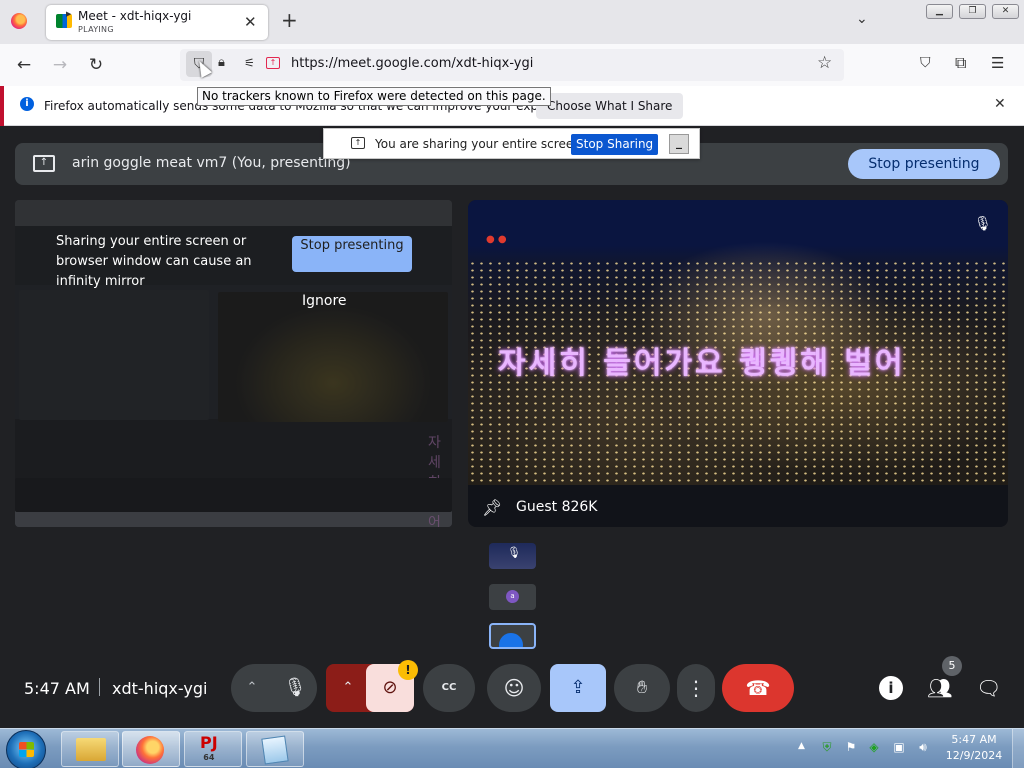  I want to click on participant-avatar: a, so click(512, 596).